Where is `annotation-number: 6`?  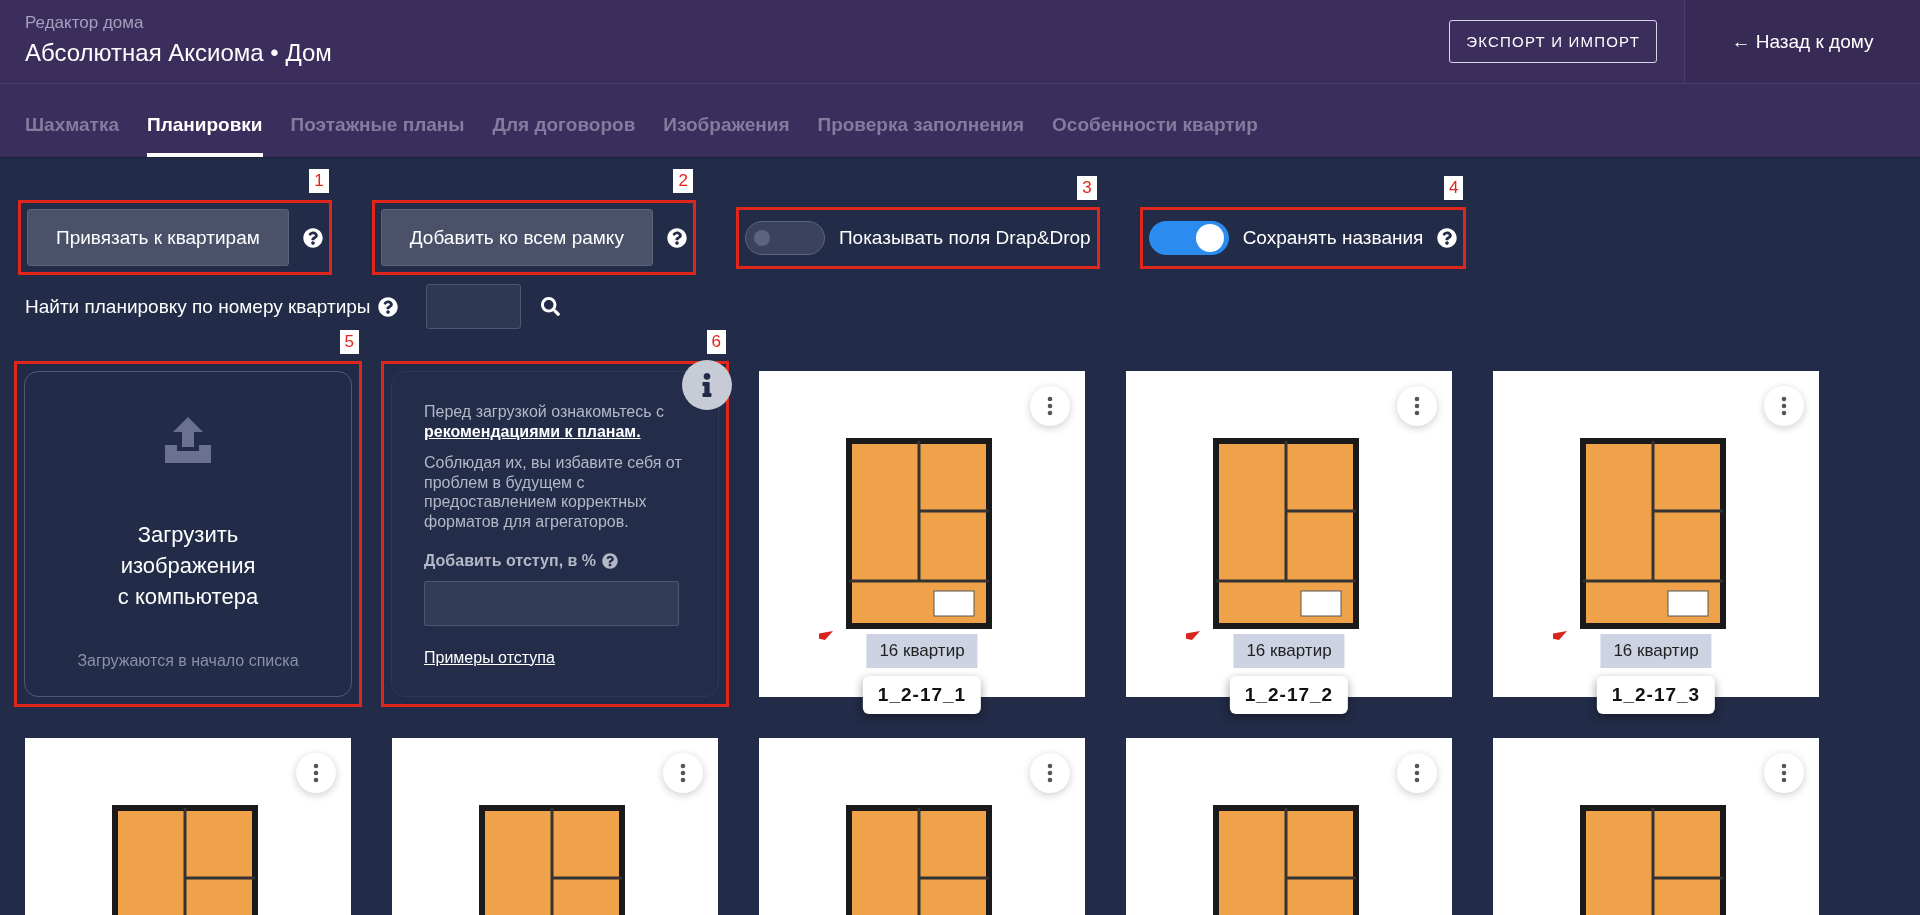
annotation-number: 6 is located at coordinates (716, 342).